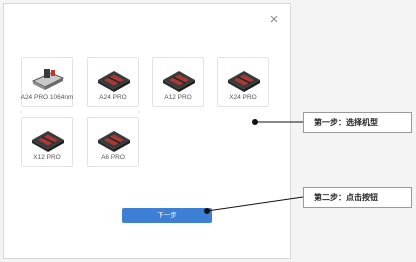 Image resolution: width=416 pixels, height=262 pixels. Describe the element at coordinates (255, 204) in the screenshot. I see `callout-line-step2` at that location.